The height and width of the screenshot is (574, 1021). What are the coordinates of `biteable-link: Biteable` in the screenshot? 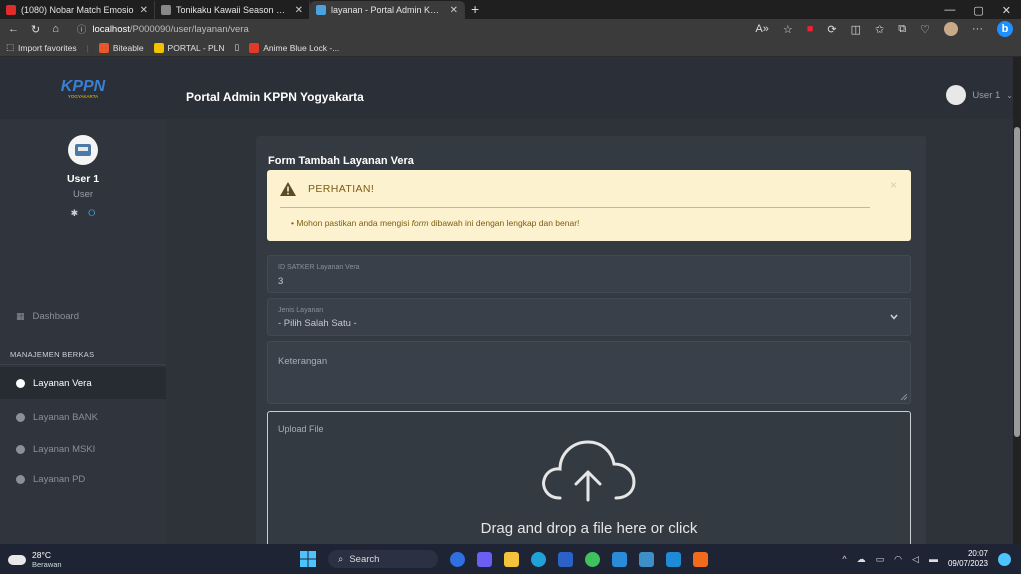 It's located at (121, 47).